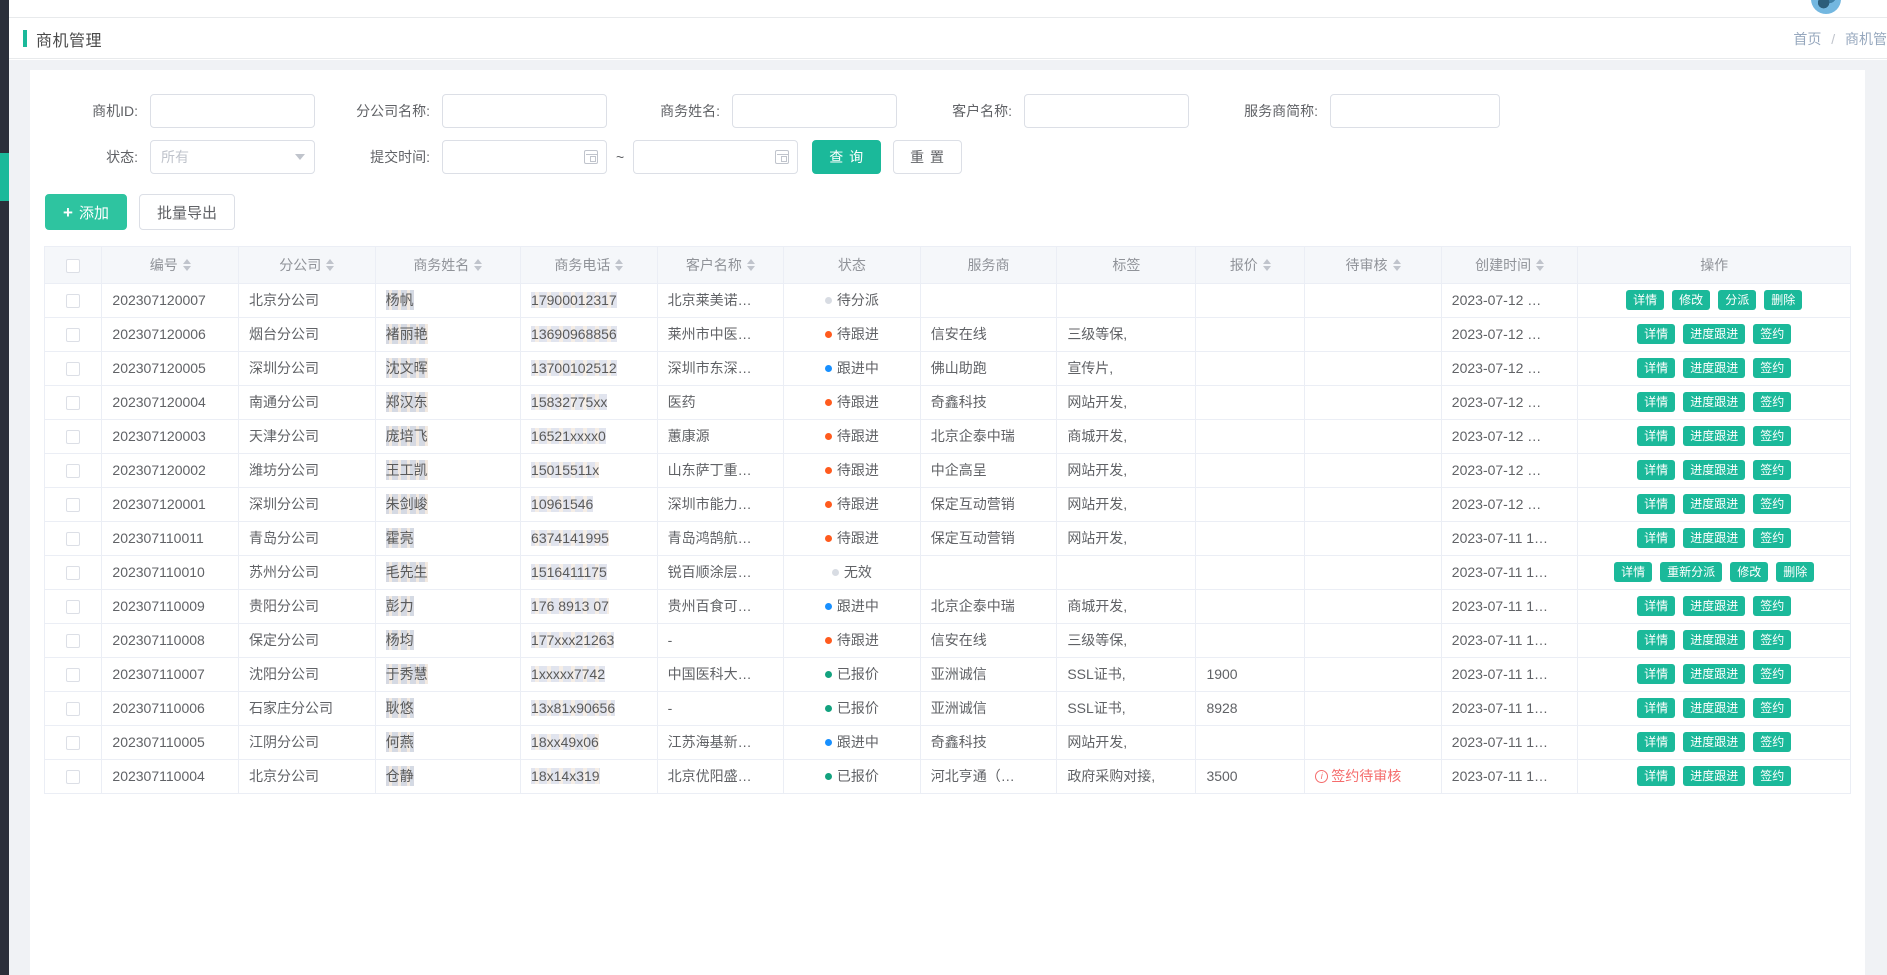  I want to click on status-select, so click(232, 157).